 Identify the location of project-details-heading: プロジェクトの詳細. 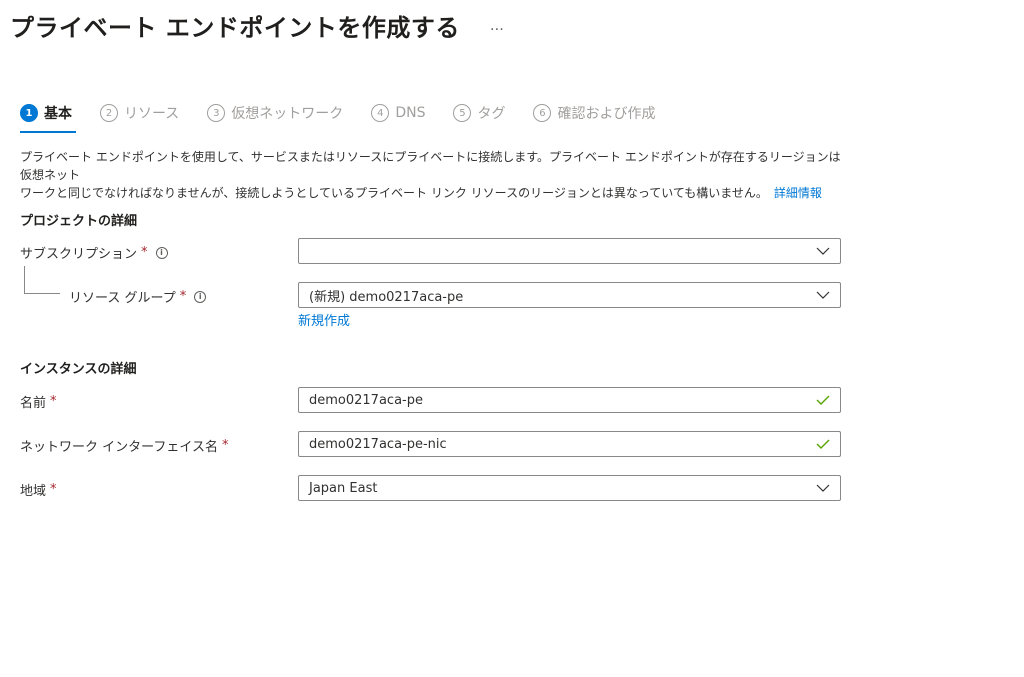
(79, 221).